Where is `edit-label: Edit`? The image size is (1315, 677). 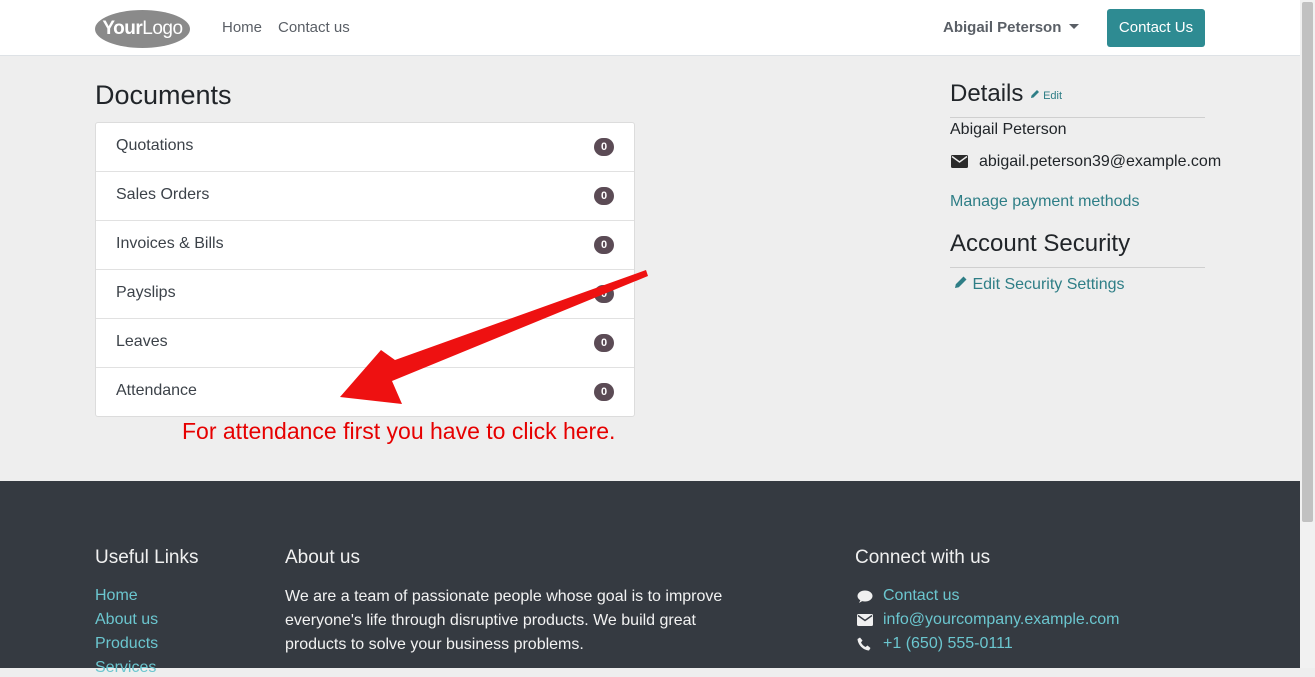 edit-label: Edit is located at coordinates (1053, 96).